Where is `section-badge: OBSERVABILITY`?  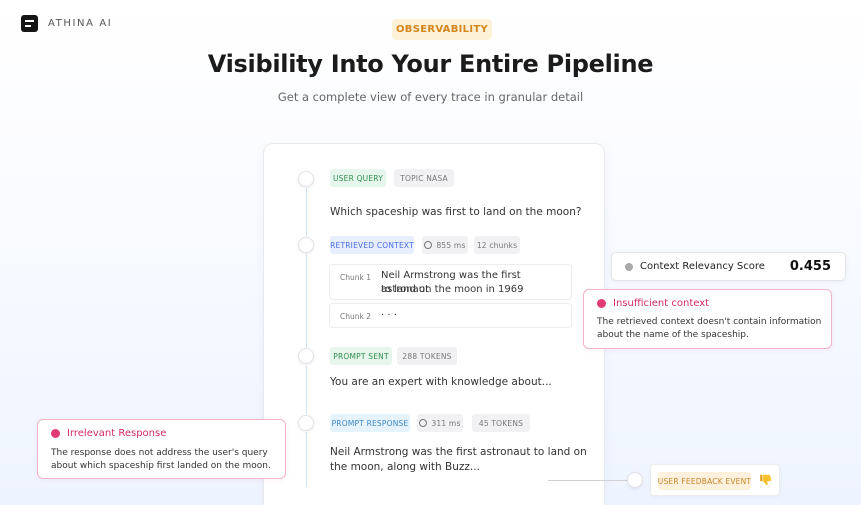
section-badge: OBSERVABILITY is located at coordinates (442, 29).